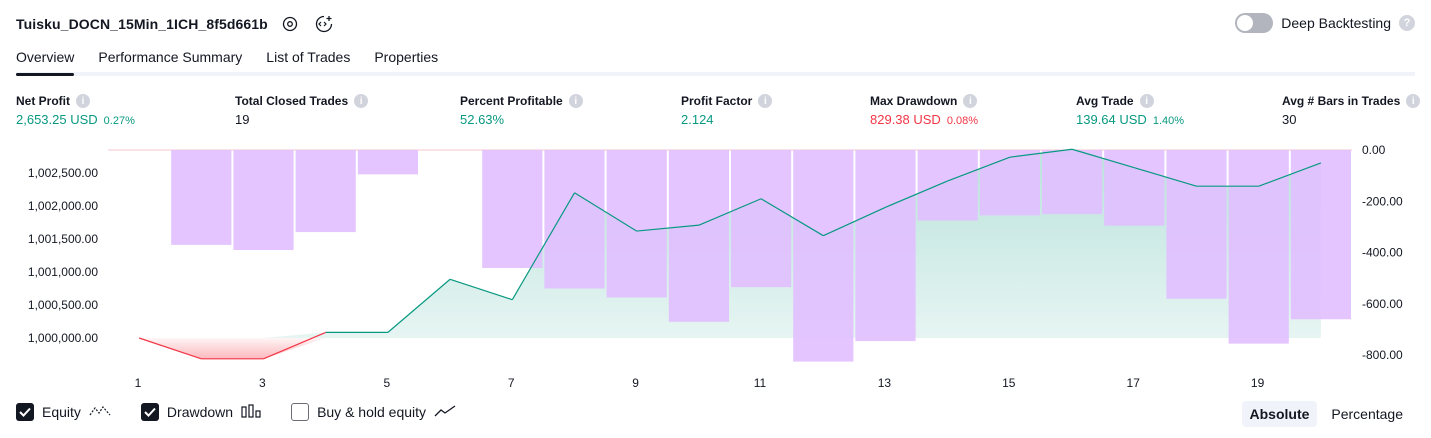 The image size is (1431, 438). I want to click on x-axis-tick: 9, so click(635, 383).